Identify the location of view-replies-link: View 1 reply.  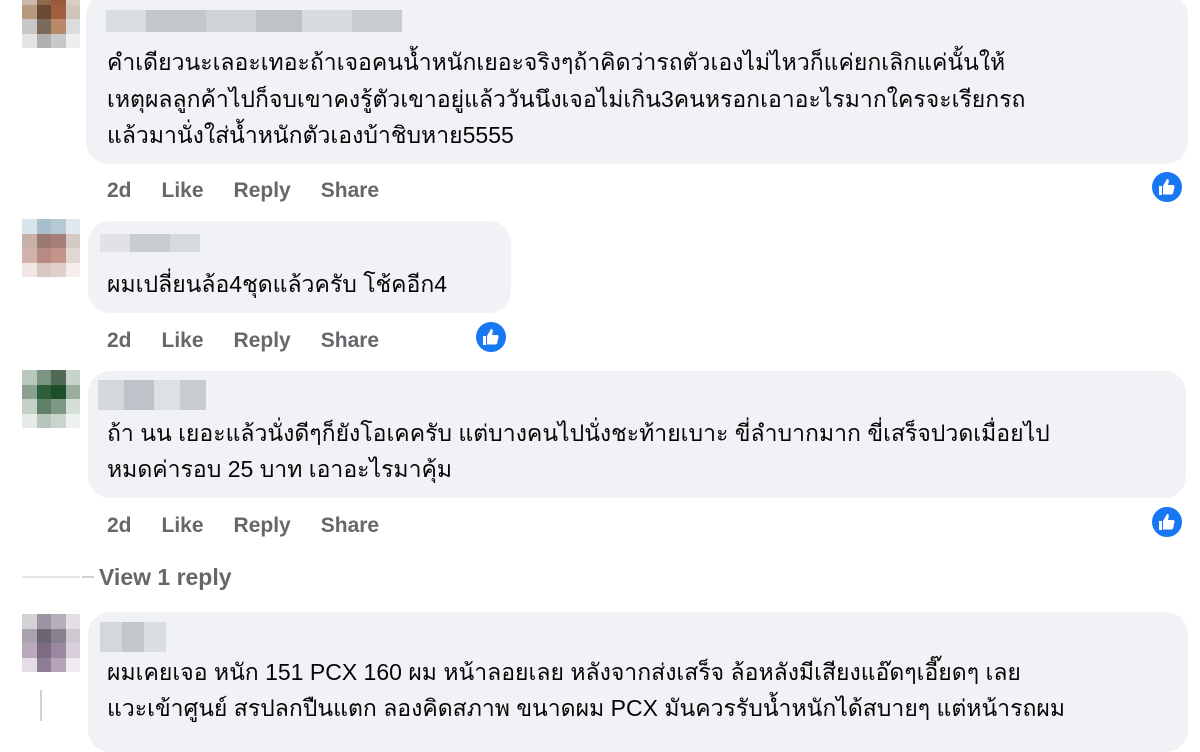
(165, 577).